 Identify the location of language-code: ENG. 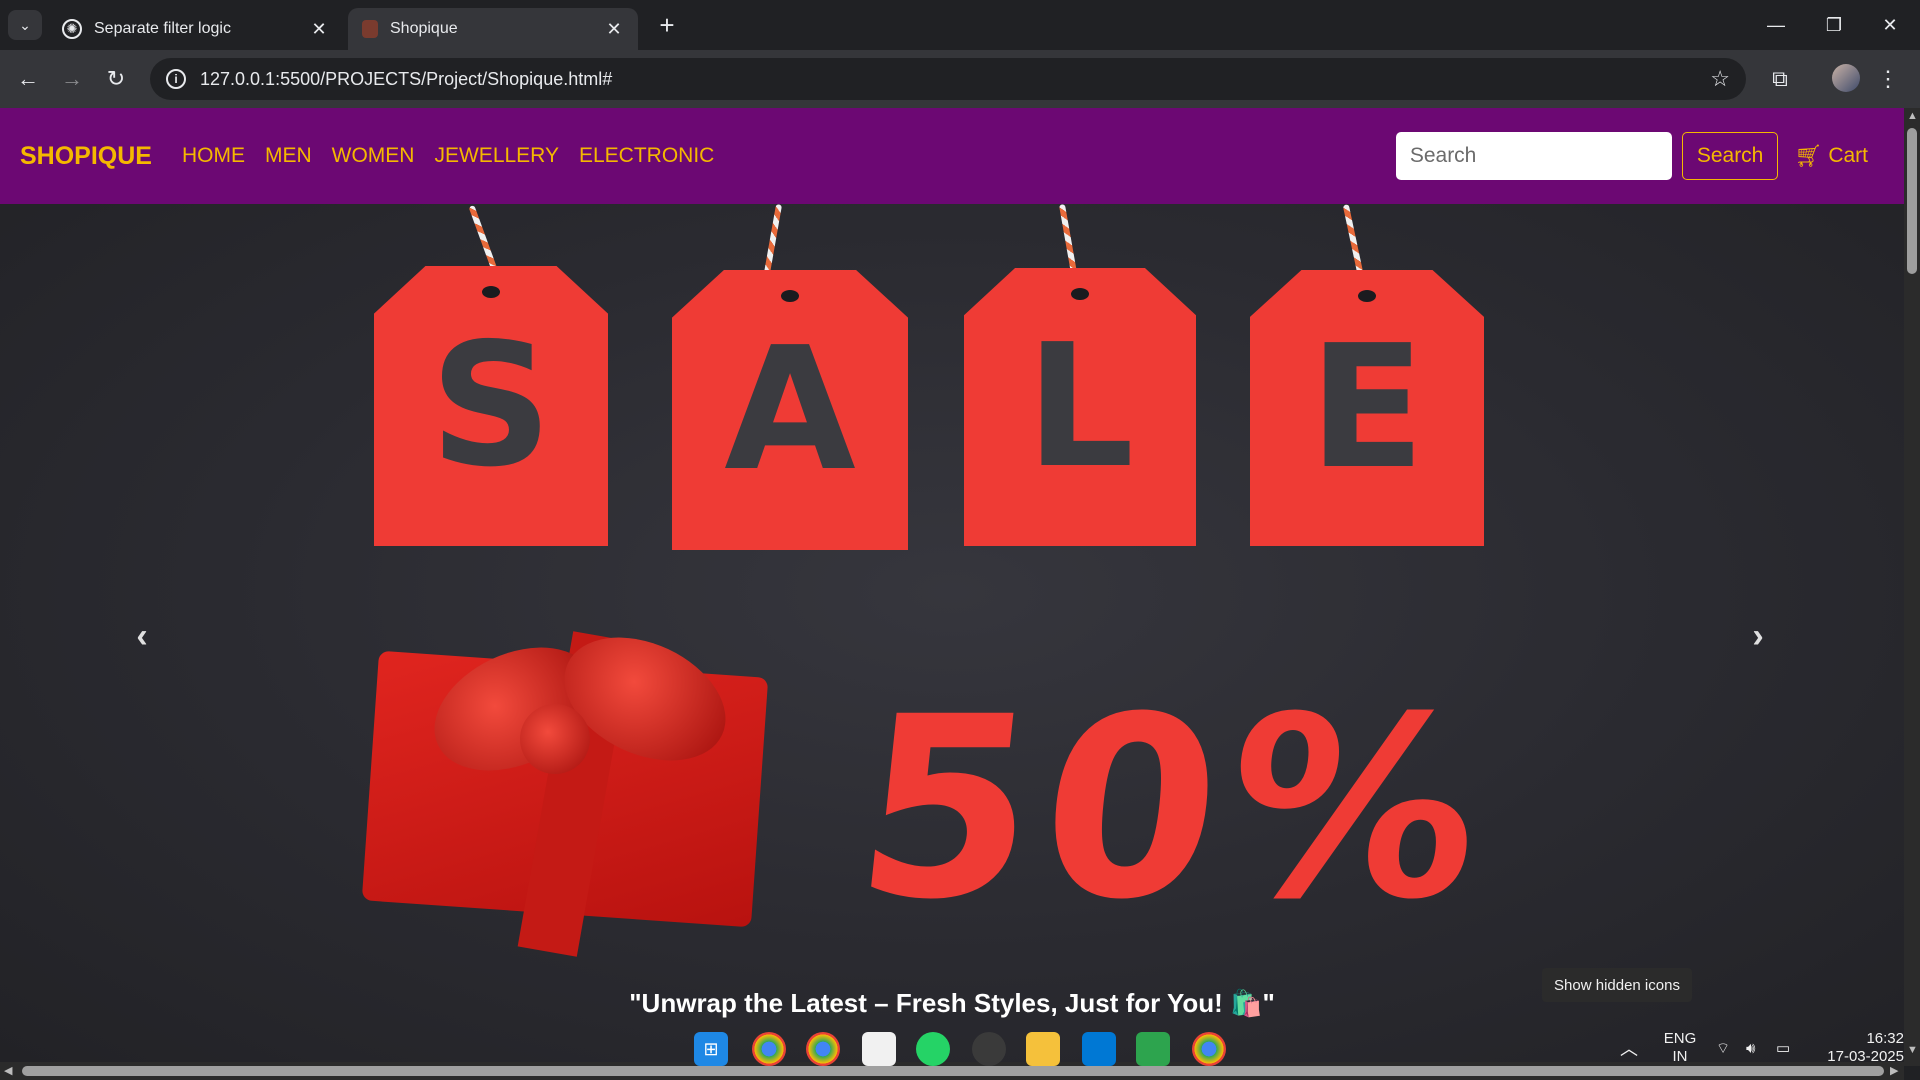
(1680, 1038).